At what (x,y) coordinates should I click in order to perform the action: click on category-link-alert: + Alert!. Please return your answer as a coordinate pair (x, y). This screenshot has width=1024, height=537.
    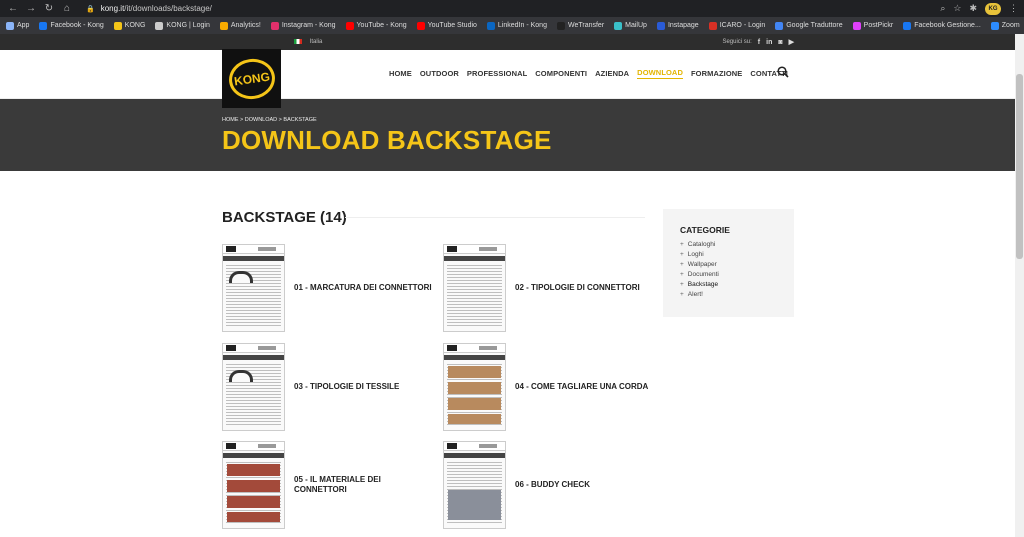
    Looking at the image, I should click on (737, 294).